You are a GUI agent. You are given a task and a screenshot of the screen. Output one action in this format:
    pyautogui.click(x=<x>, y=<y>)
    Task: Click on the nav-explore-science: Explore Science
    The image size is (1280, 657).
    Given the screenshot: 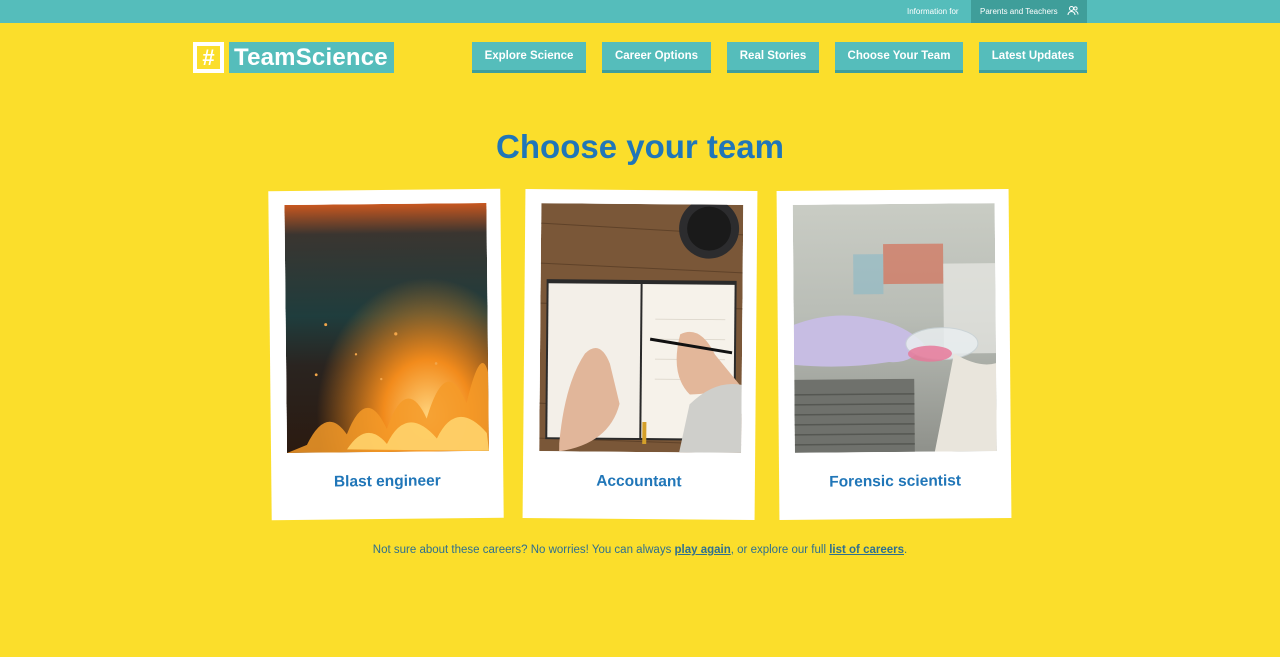 What is the action you would take?
    pyautogui.click(x=529, y=57)
    